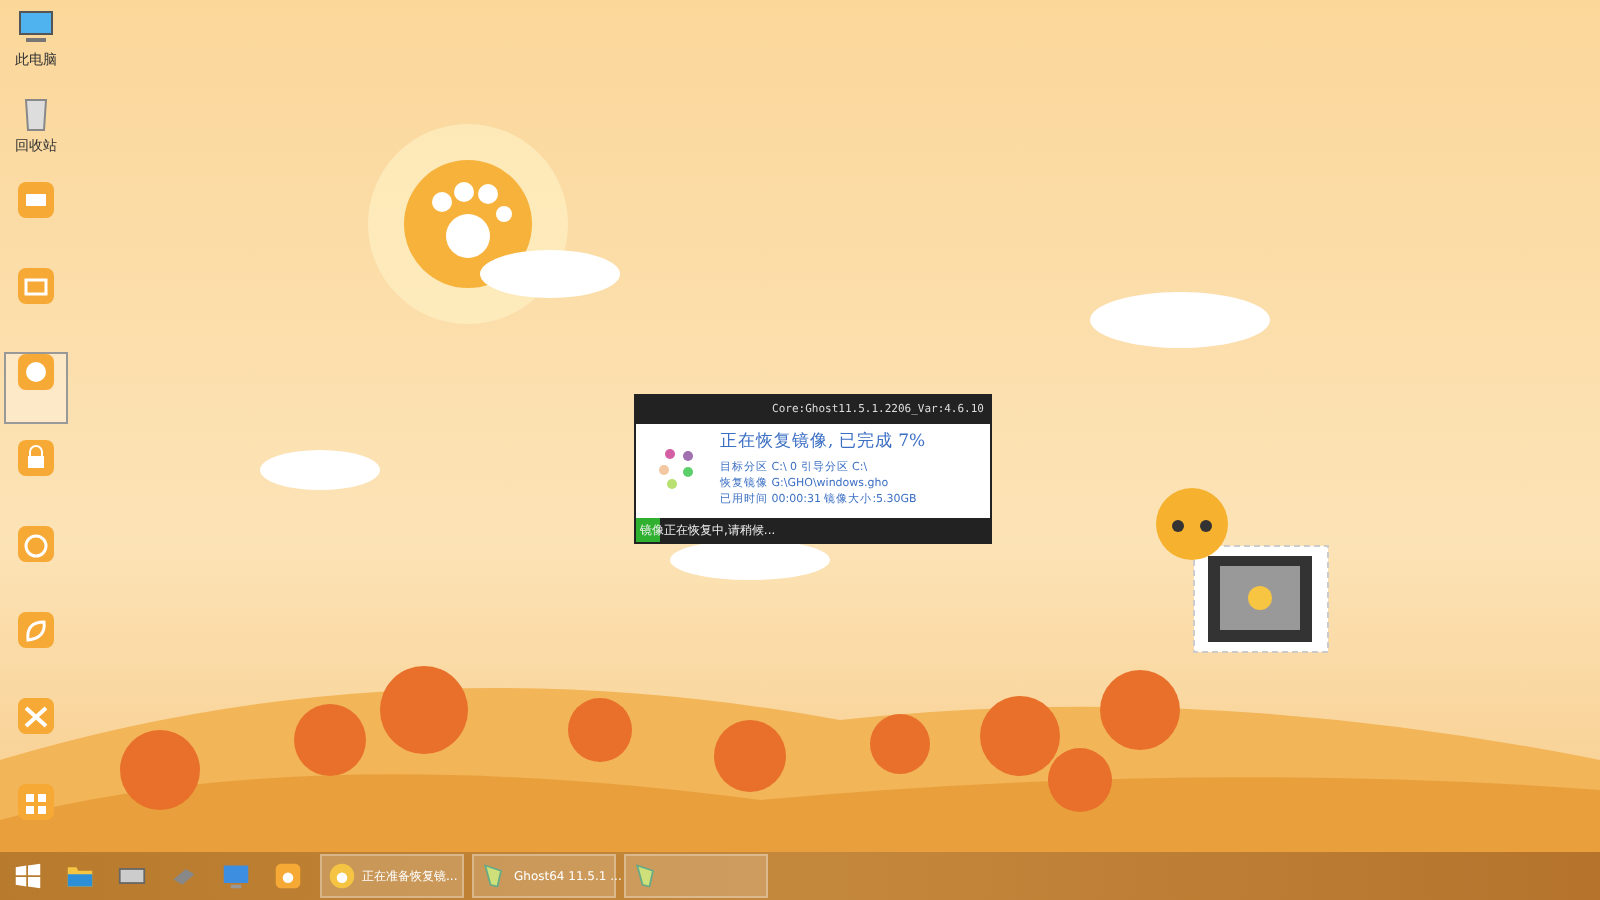  Describe the element at coordinates (28, 876) in the screenshot. I see `windows-logo-icon` at that location.